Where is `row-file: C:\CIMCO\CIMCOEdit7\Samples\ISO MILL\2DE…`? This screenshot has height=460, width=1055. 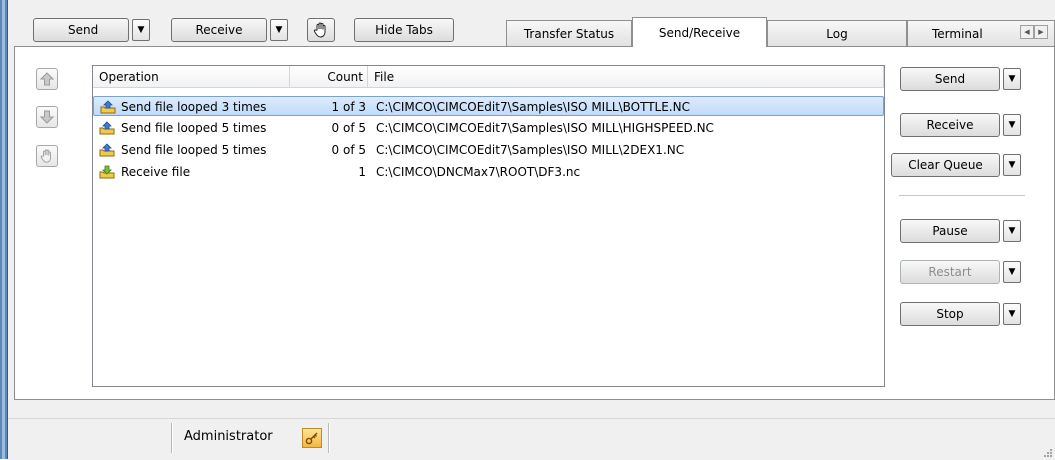
row-file: C:\CIMCO\CIMCOEdit7\Samples\ISO MILL\2DE… is located at coordinates (530, 150).